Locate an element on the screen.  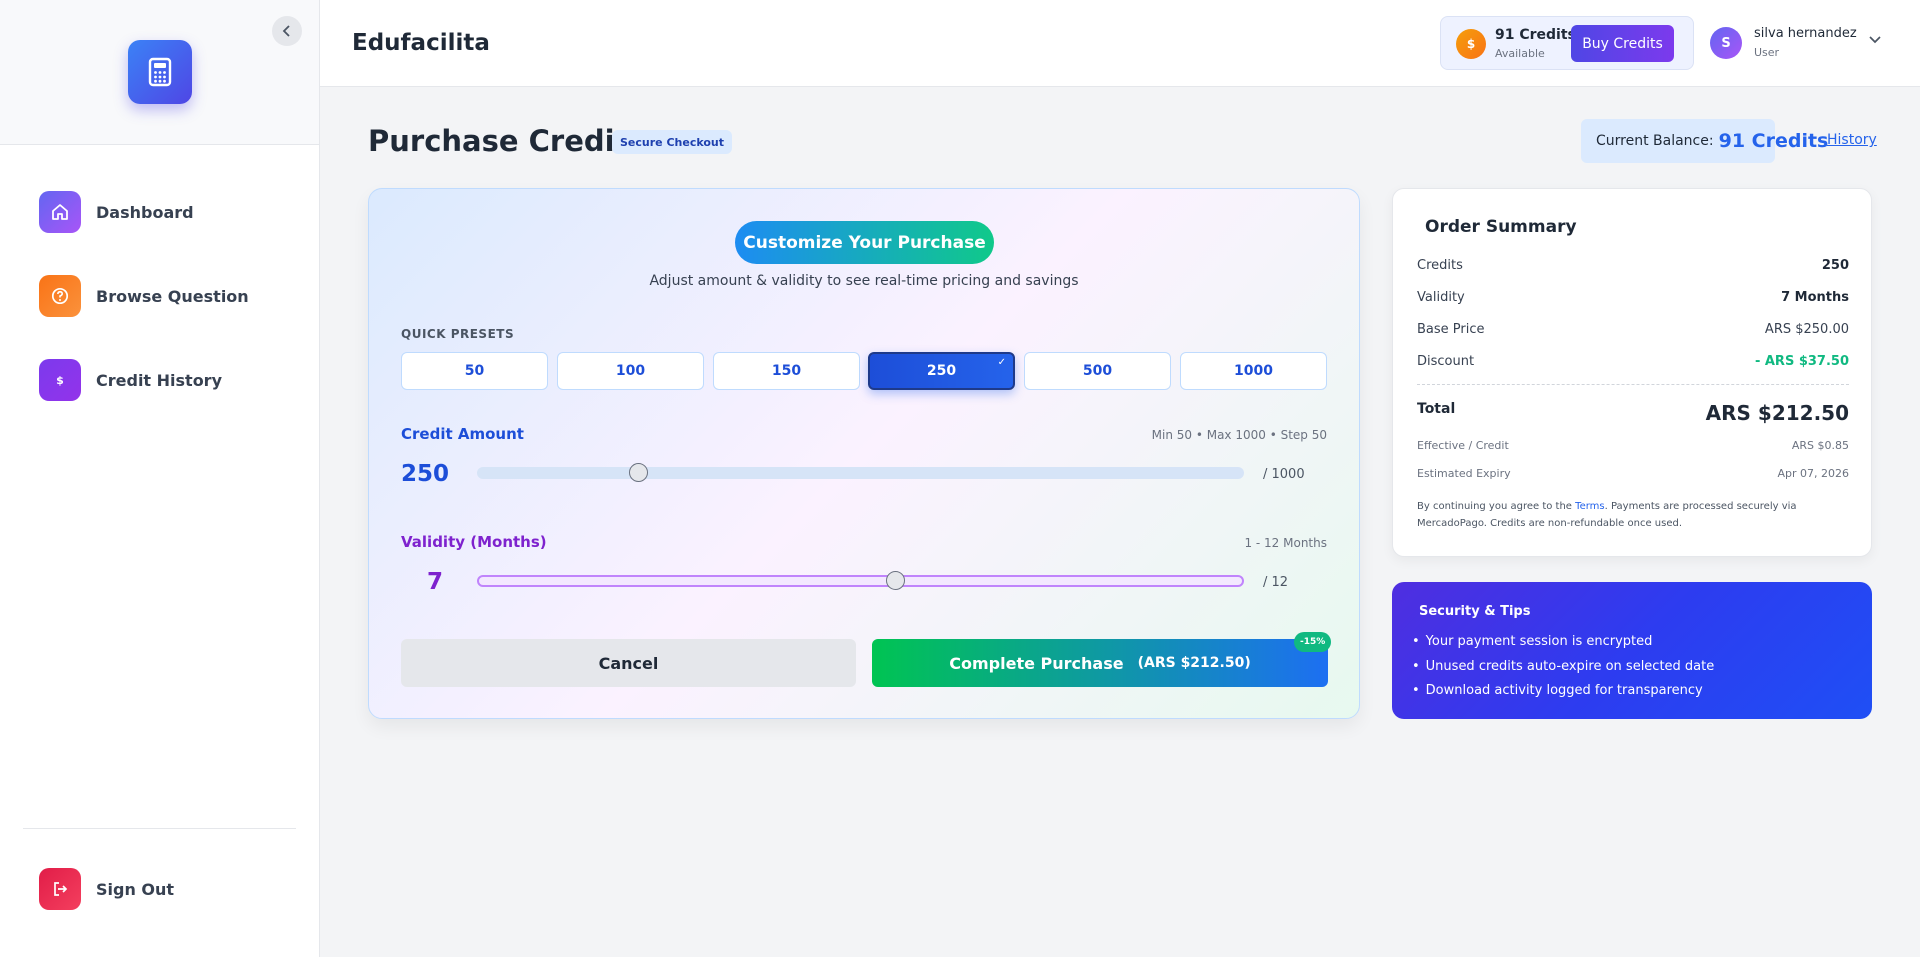
validity-max: / 12 is located at coordinates (1276, 582).